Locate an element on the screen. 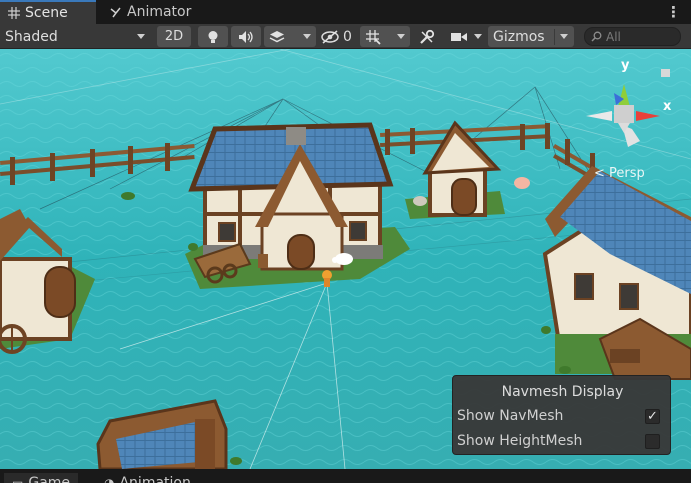  scene-visibility-toggle: 0 is located at coordinates (337, 36).